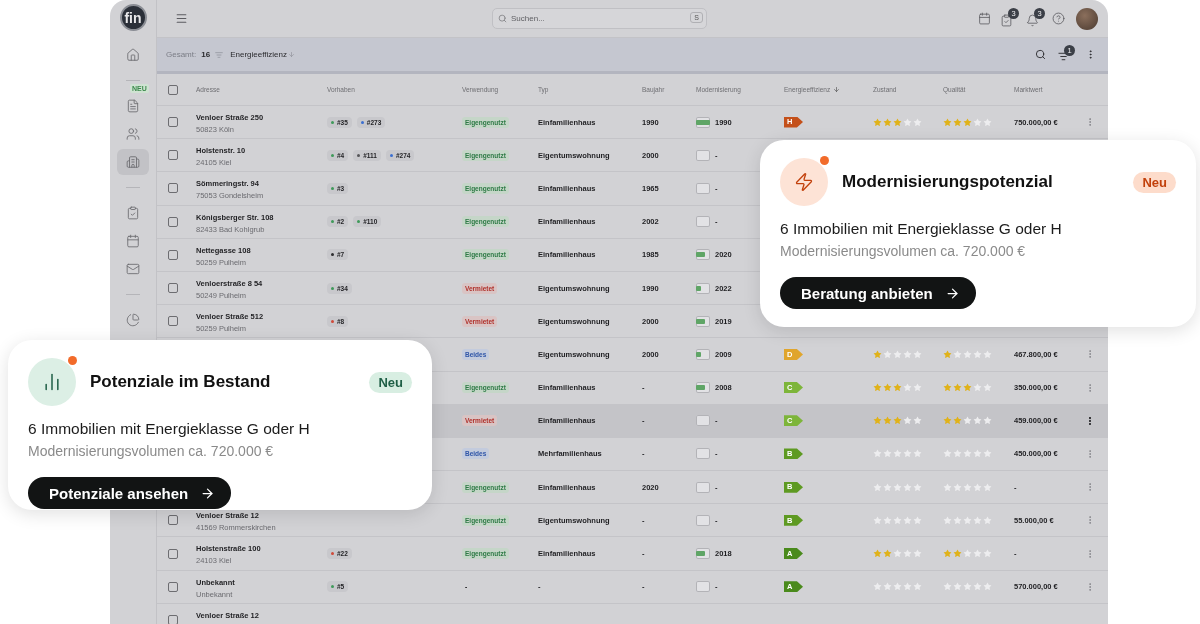 This screenshot has width=1200, height=624. Describe the element at coordinates (180, 382) in the screenshot. I see `card-title: Potenziale im Bestand` at that location.